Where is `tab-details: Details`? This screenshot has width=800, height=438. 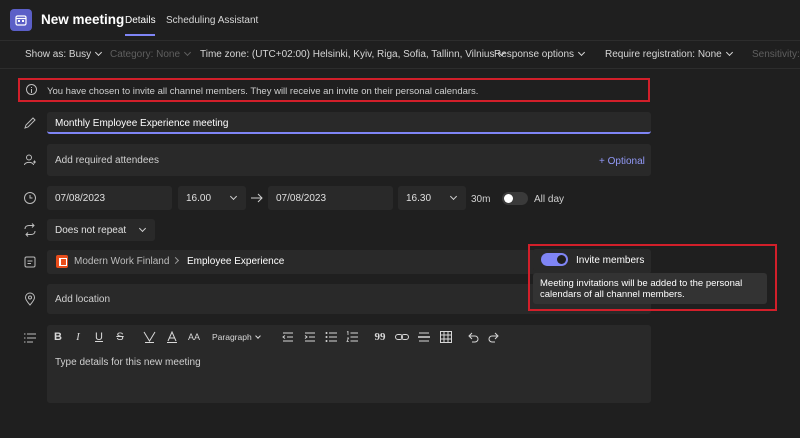
tab-details: Details is located at coordinates (140, 20).